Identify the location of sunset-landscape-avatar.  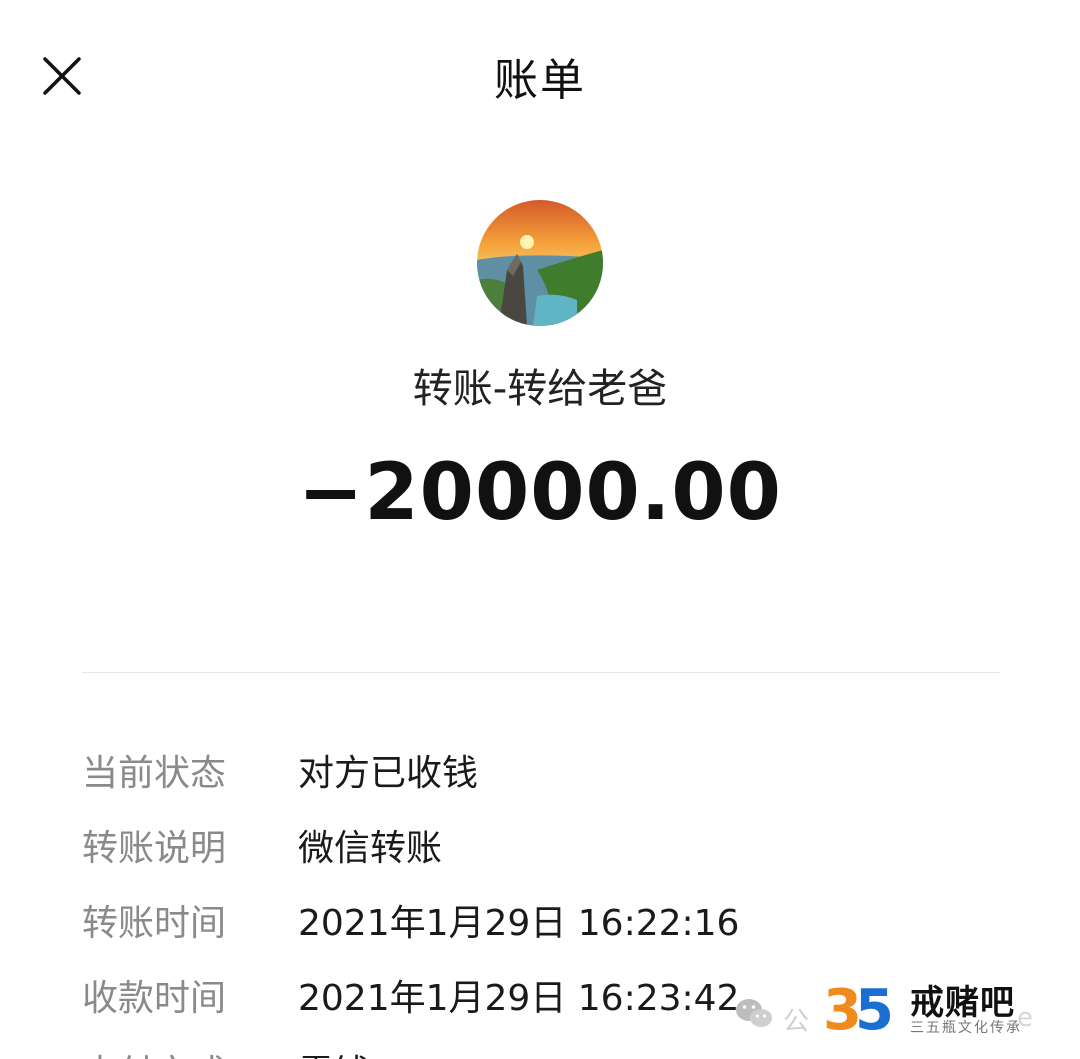
(540, 263).